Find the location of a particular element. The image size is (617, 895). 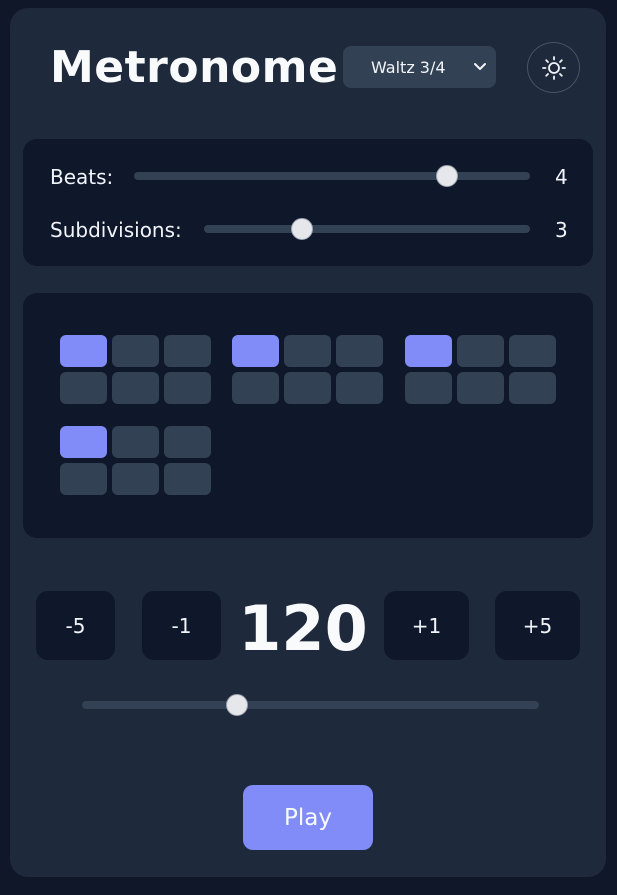

bpm-display: 120 is located at coordinates (303, 628).